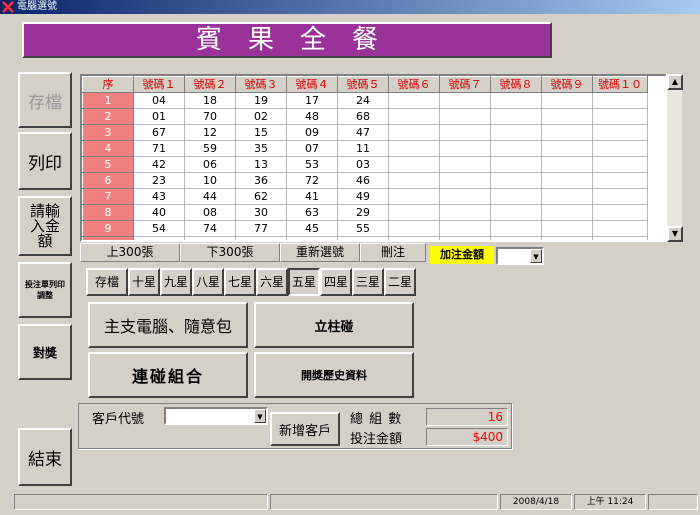 This screenshot has width=700, height=515. What do you see at coordinates (107, 282) in the screenshot?
I see `star-save-button: 存檔` at bounding box center [107, 282].